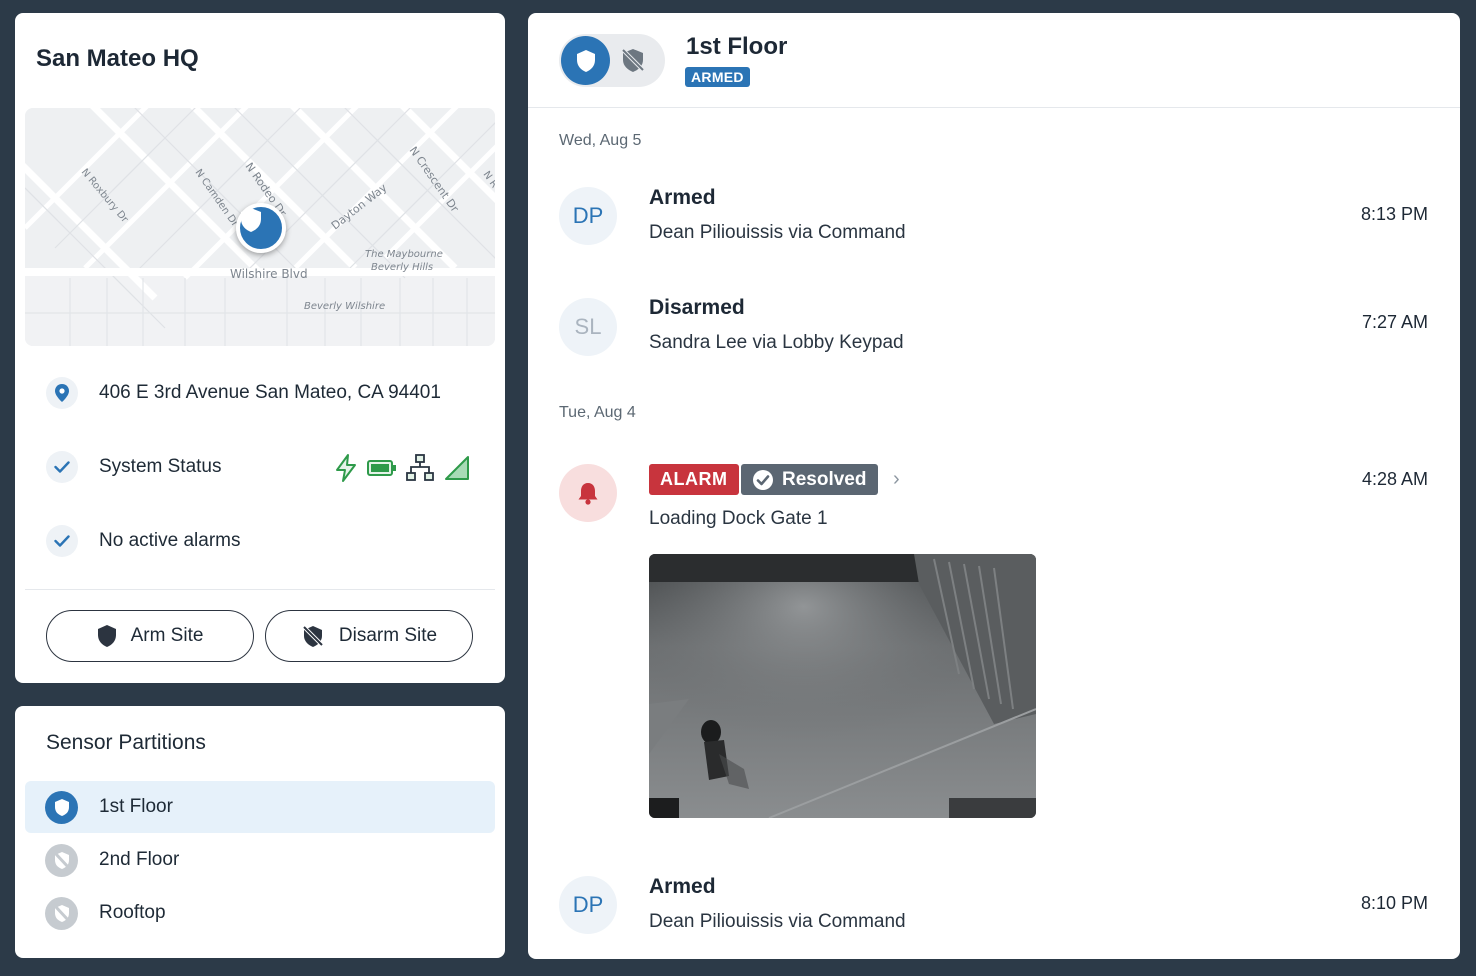  Describe the element at coordinates (738, 518) in the screenshot. I see `event-detail: Loading Dock Gate 1` at that location.